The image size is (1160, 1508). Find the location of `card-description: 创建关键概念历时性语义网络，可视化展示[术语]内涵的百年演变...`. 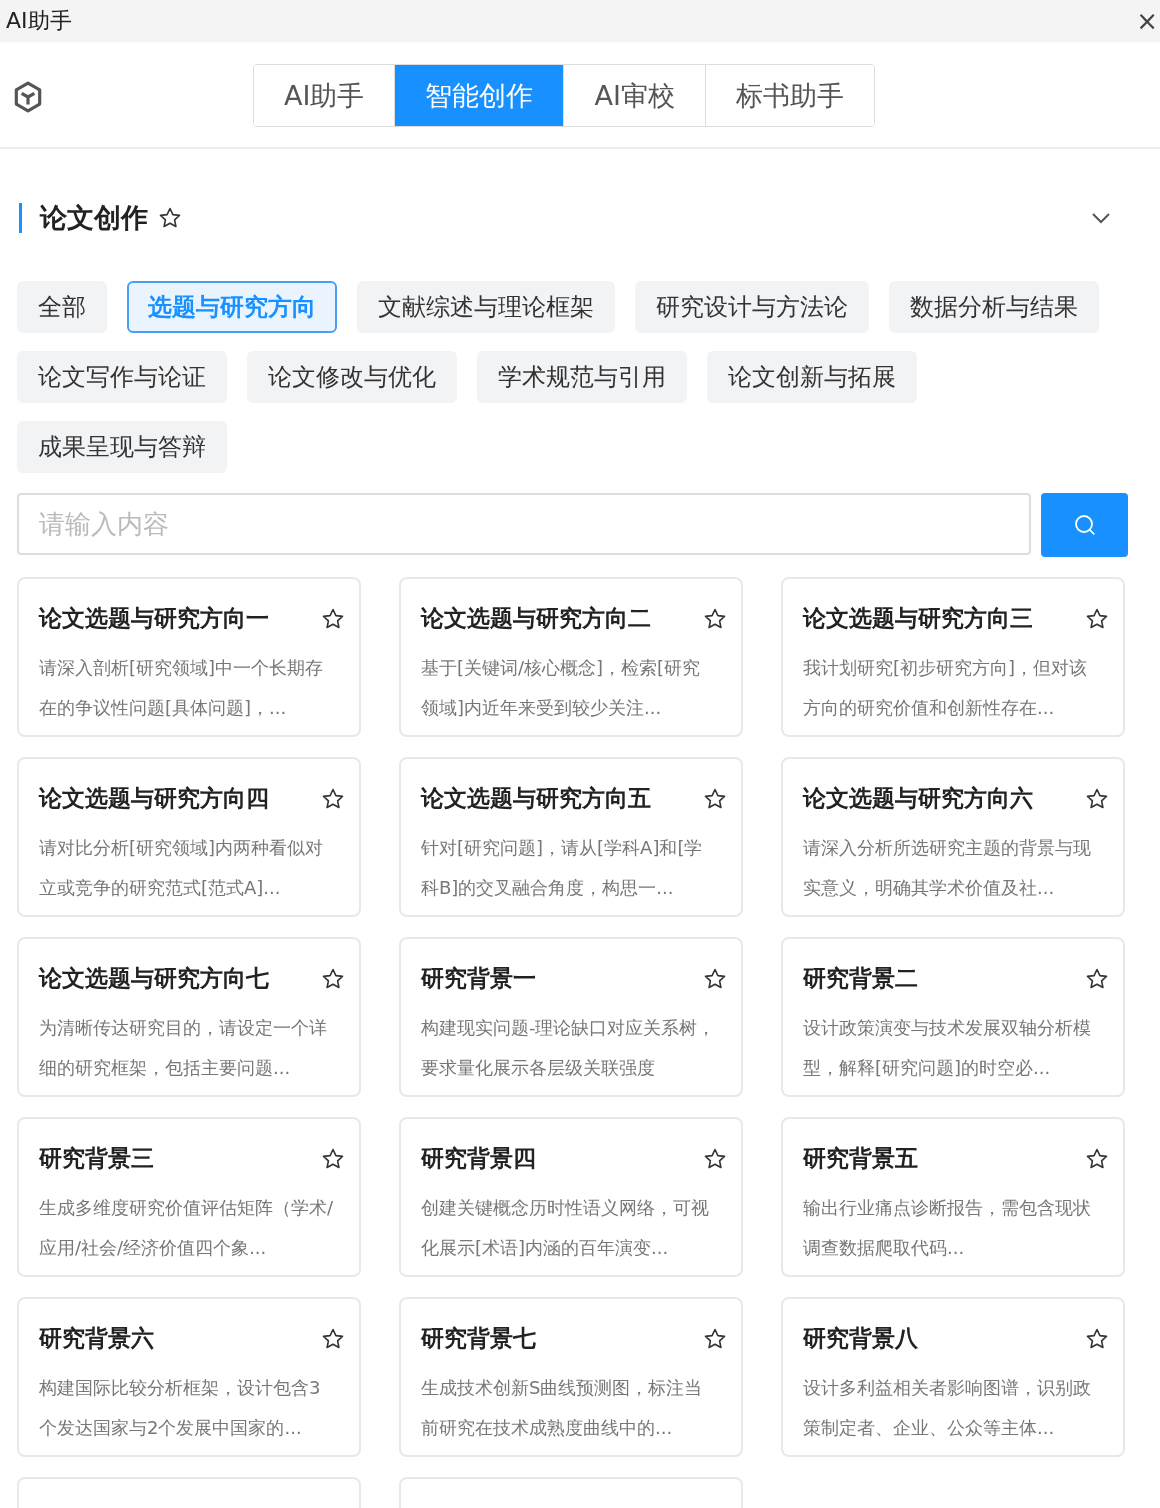

card-description: 创建关键概念历时性语义网络，可视化展示[术语]内涵的百年演变... is located at coordinates (565, 1228).